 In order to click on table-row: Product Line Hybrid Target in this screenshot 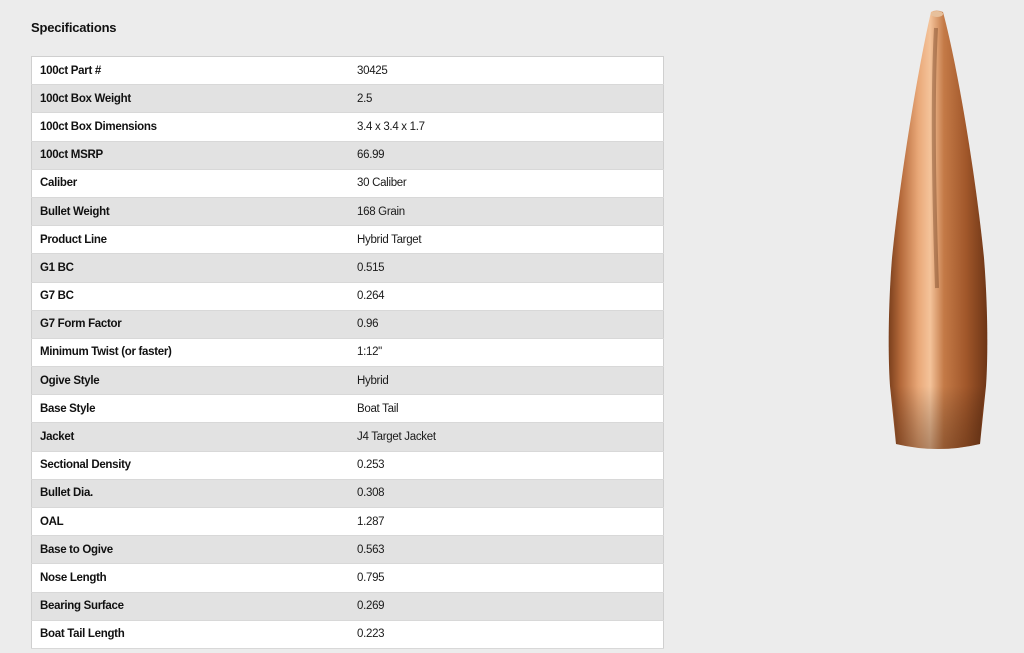, I will do `click(347, 240)`.